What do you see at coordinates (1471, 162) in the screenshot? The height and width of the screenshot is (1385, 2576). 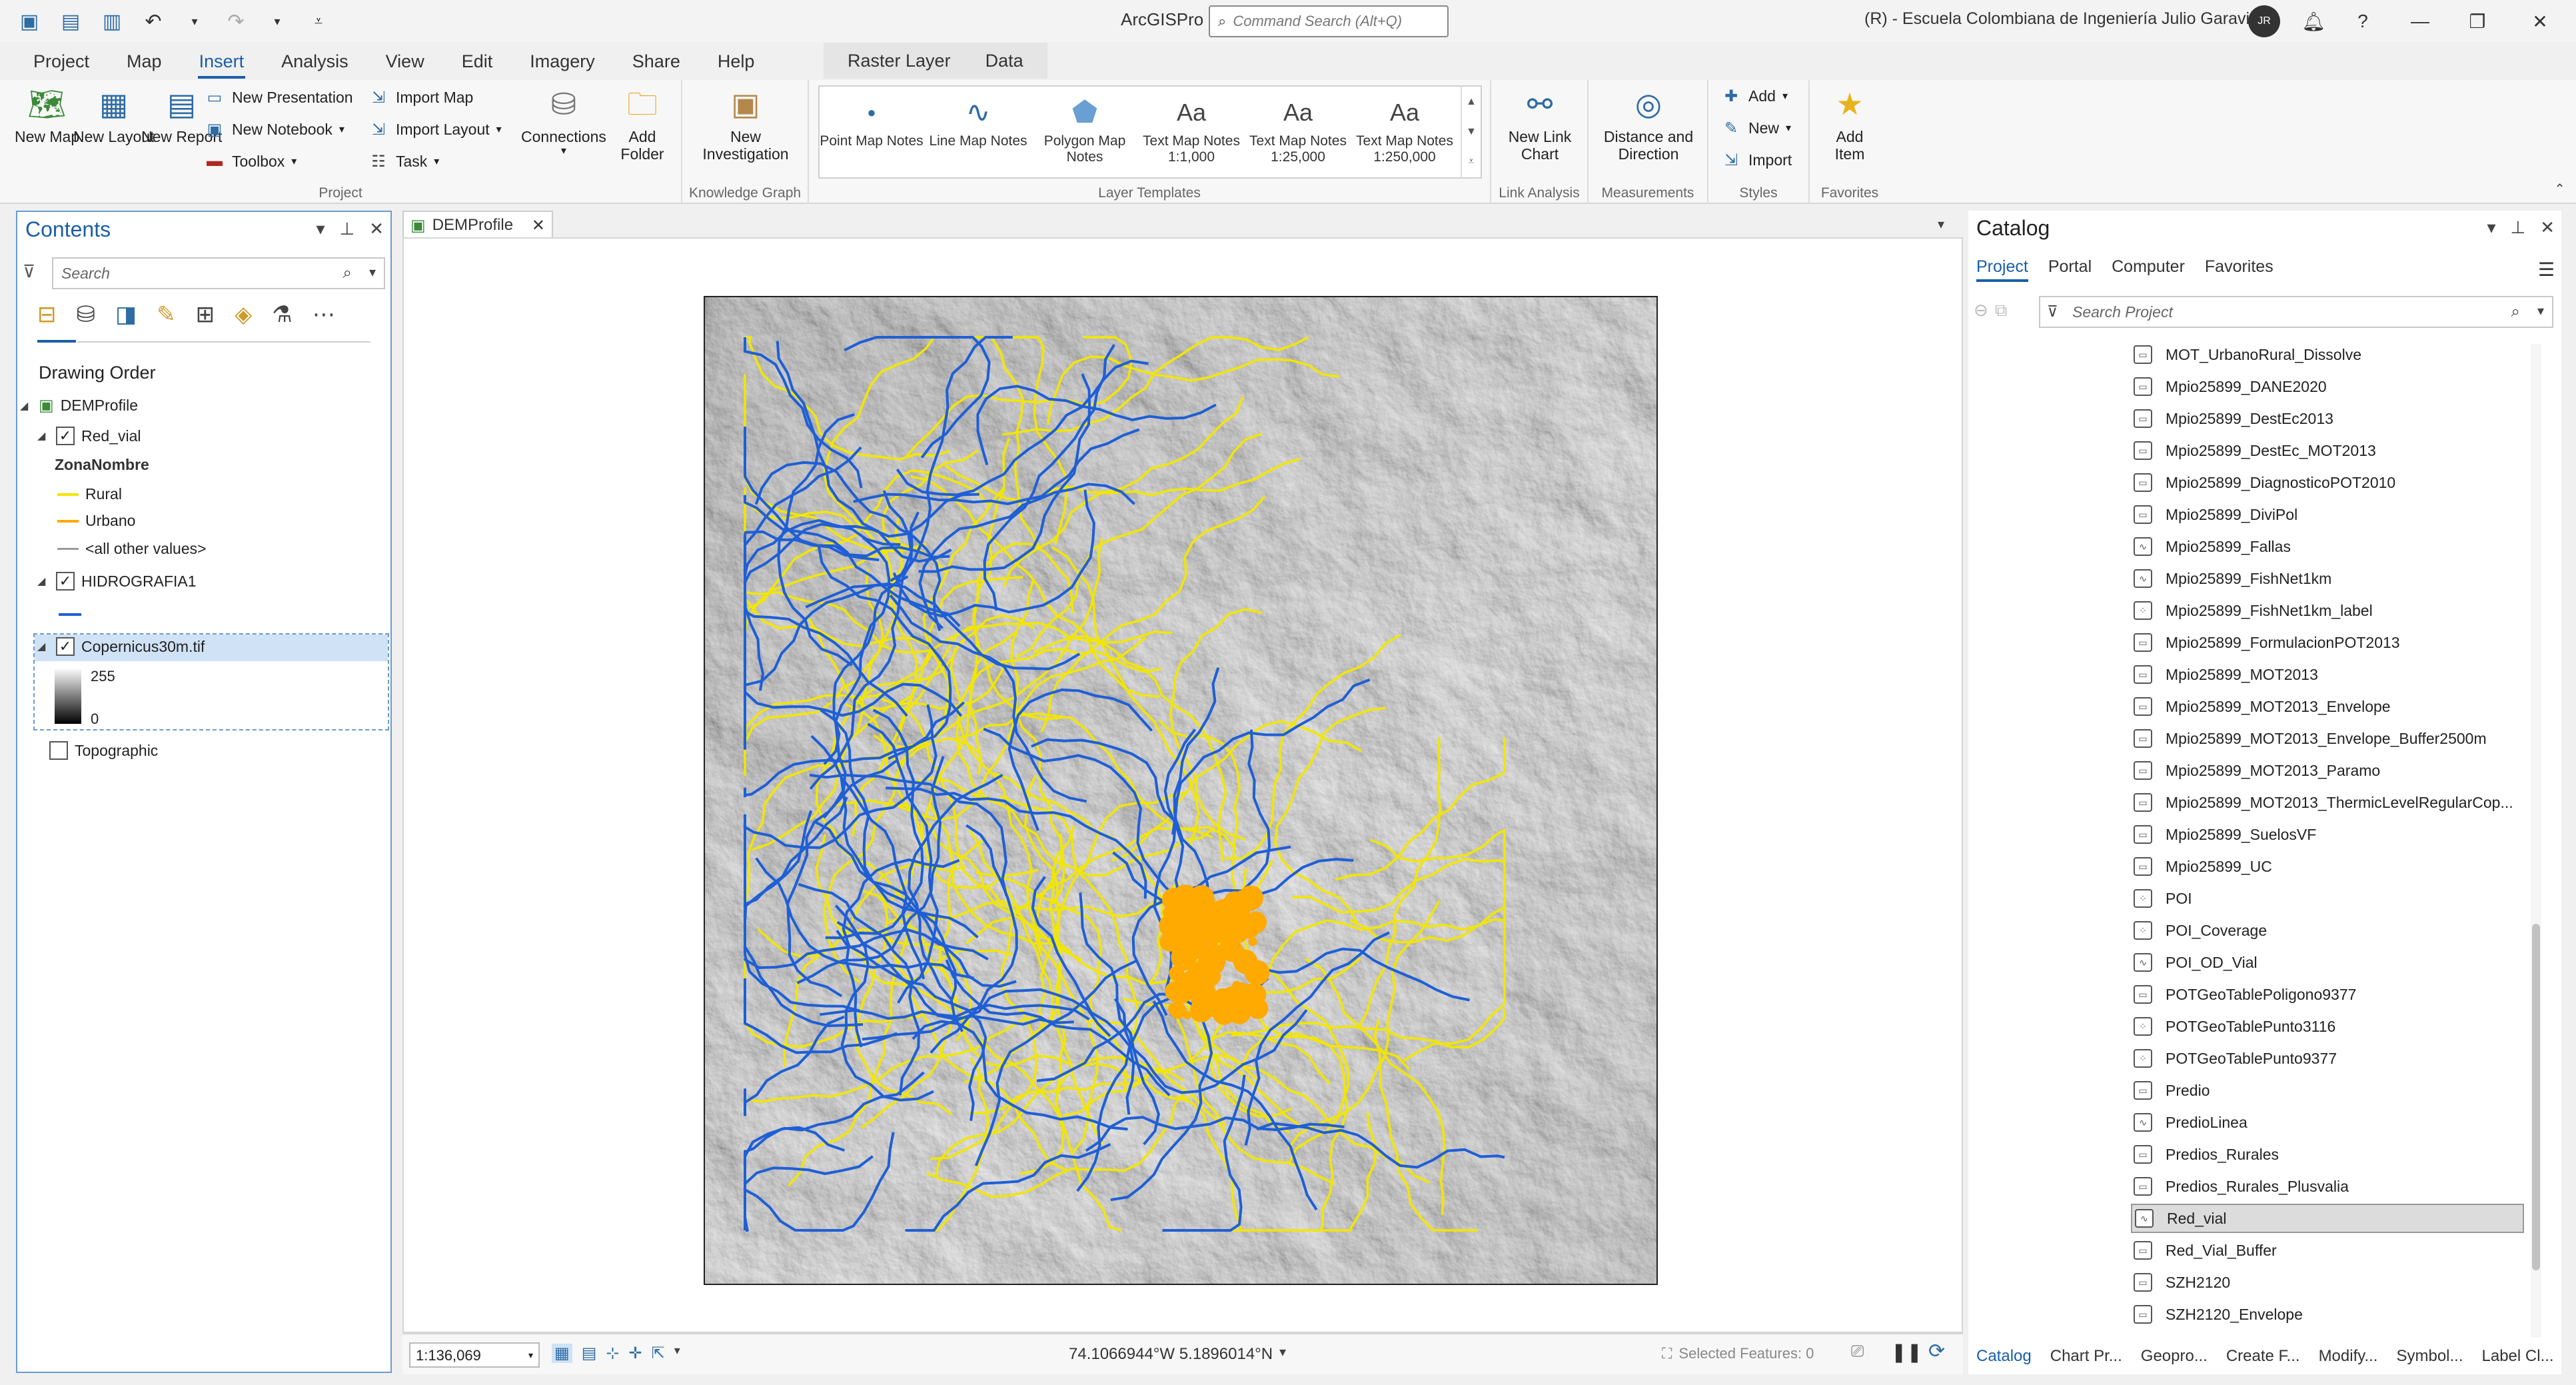 I see `expand-gallery-icon: ⩡` at bounding box center [1471, 162].